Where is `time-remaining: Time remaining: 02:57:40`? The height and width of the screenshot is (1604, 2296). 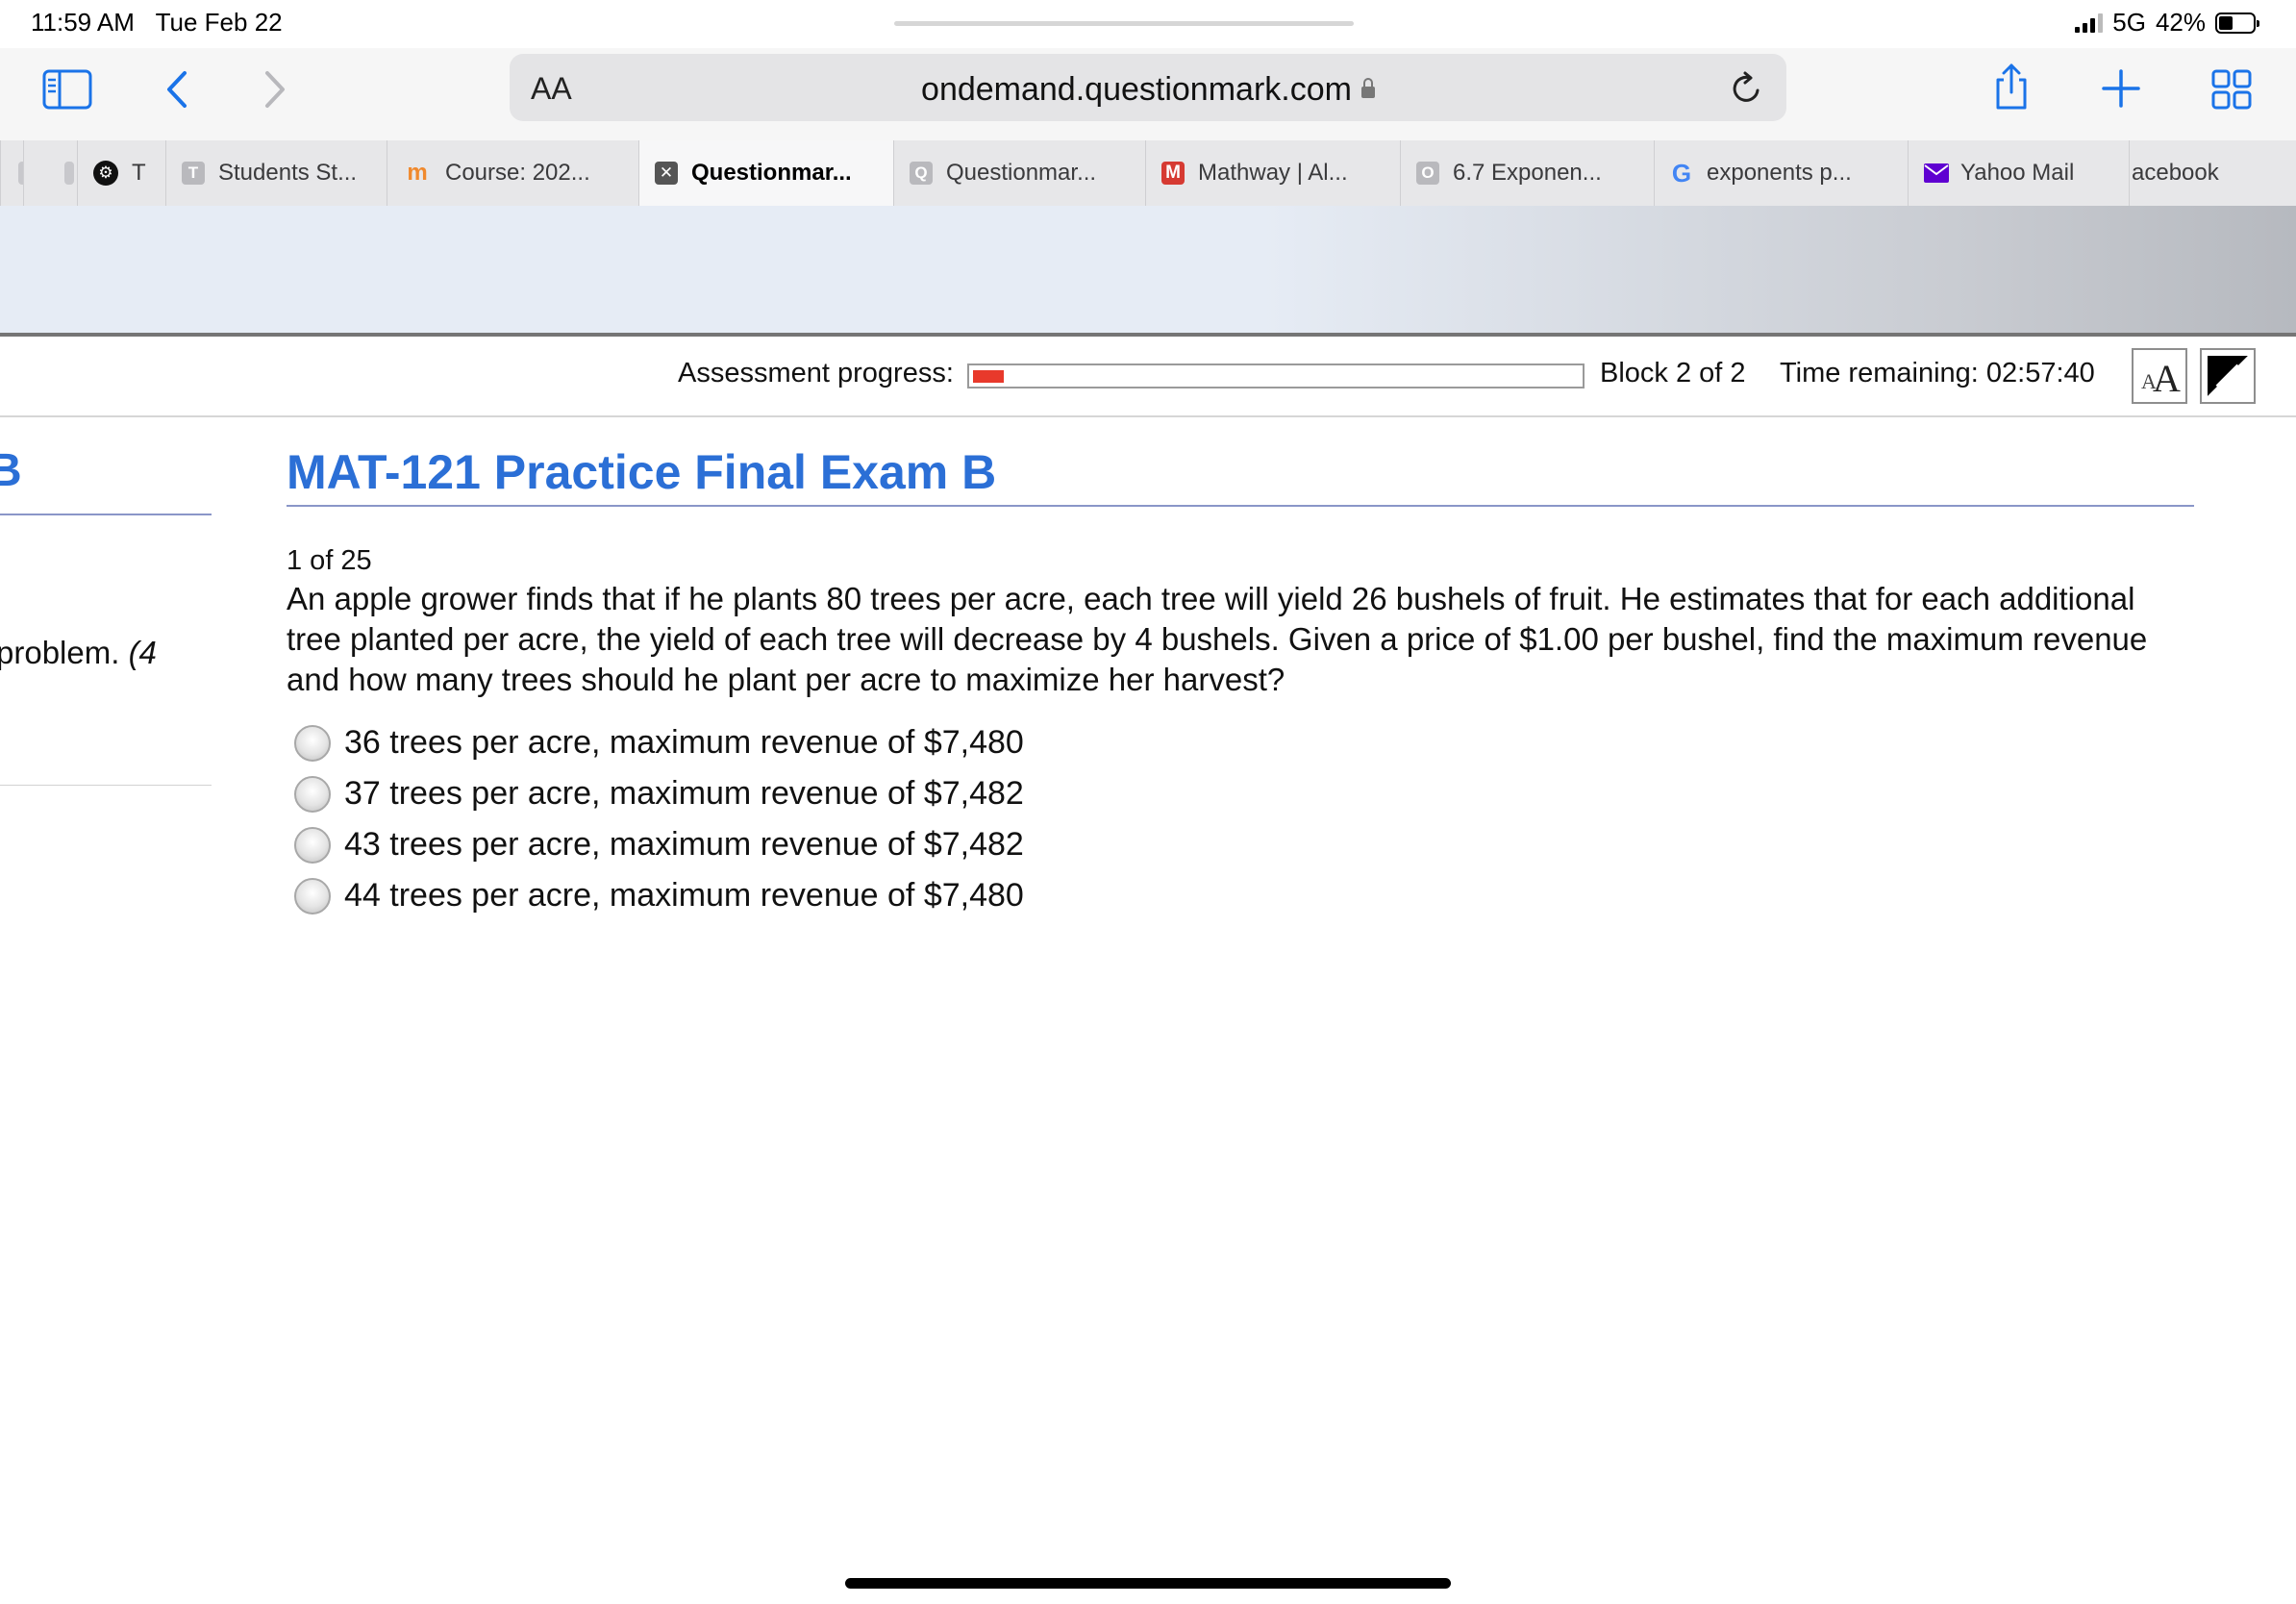 time-remaining: Time remaining: 02:57:40 is located at coordinates (1937, 373).